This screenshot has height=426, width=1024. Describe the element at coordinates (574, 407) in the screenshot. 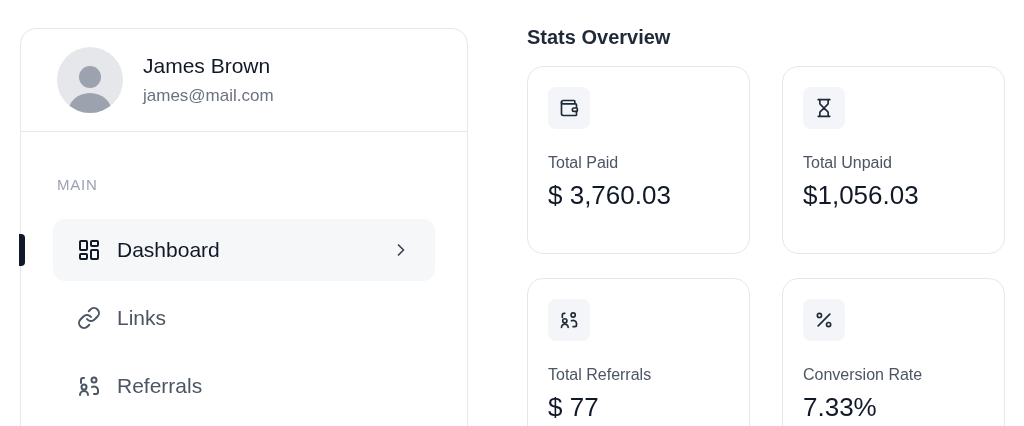

I see `stat-value: $ 77` at that location.